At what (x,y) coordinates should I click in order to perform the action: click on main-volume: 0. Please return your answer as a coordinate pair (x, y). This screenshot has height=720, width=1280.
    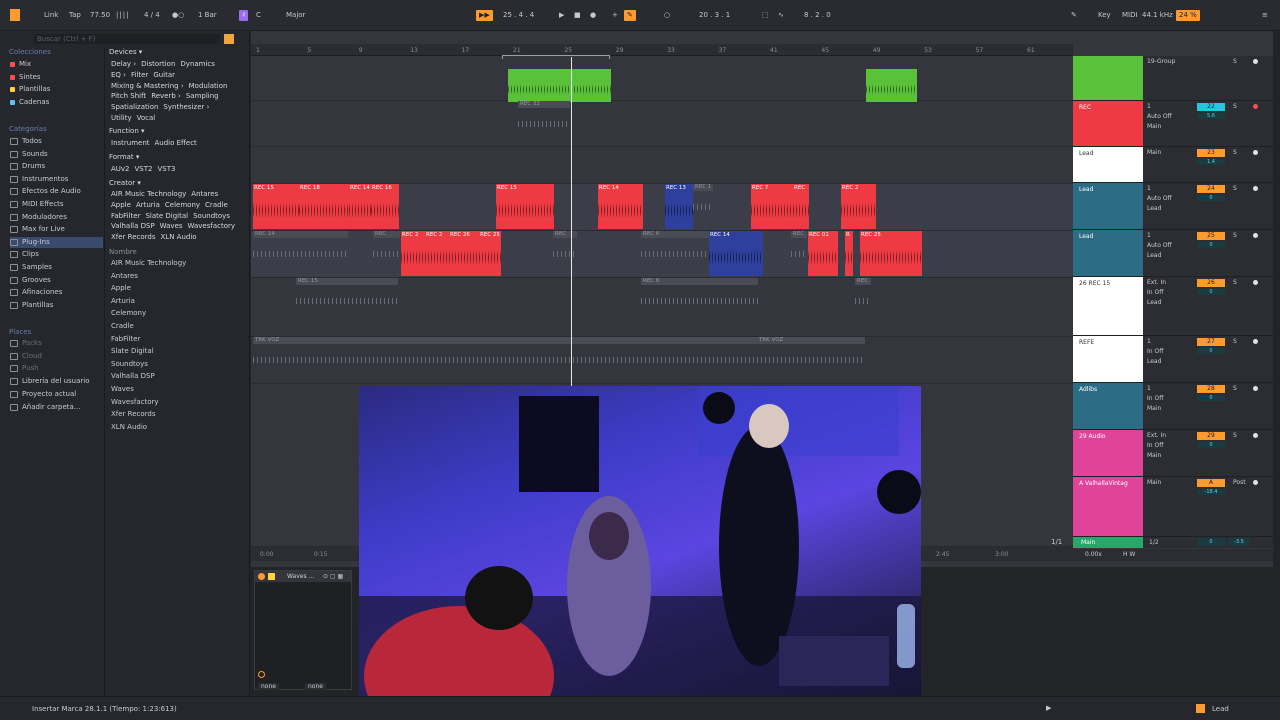
    Looking at the image, I should click on (1211, 542).